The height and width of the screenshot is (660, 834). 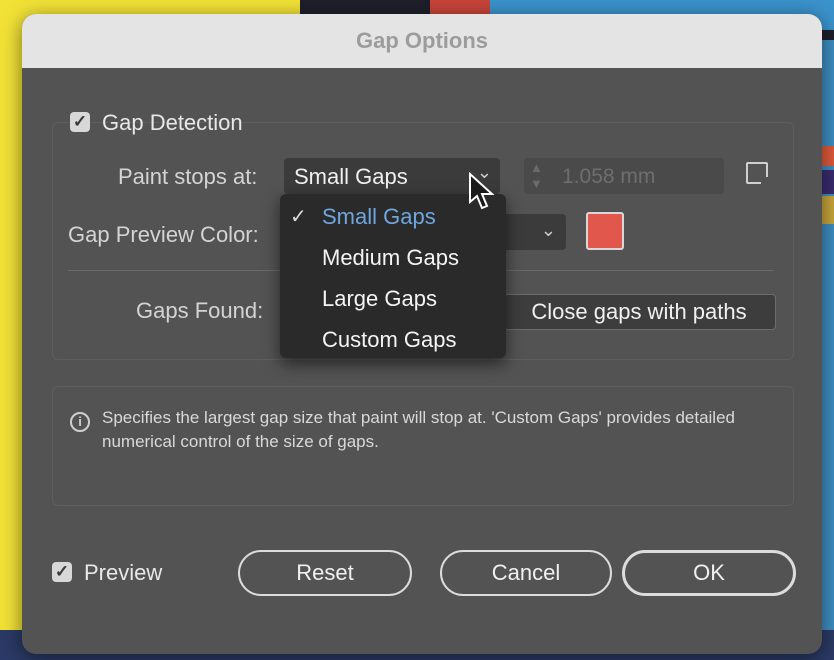 What do you see at coordinates (298, 217) in the screenshot?
I see `check-icon: ✓` at bounding box center [298, 217].